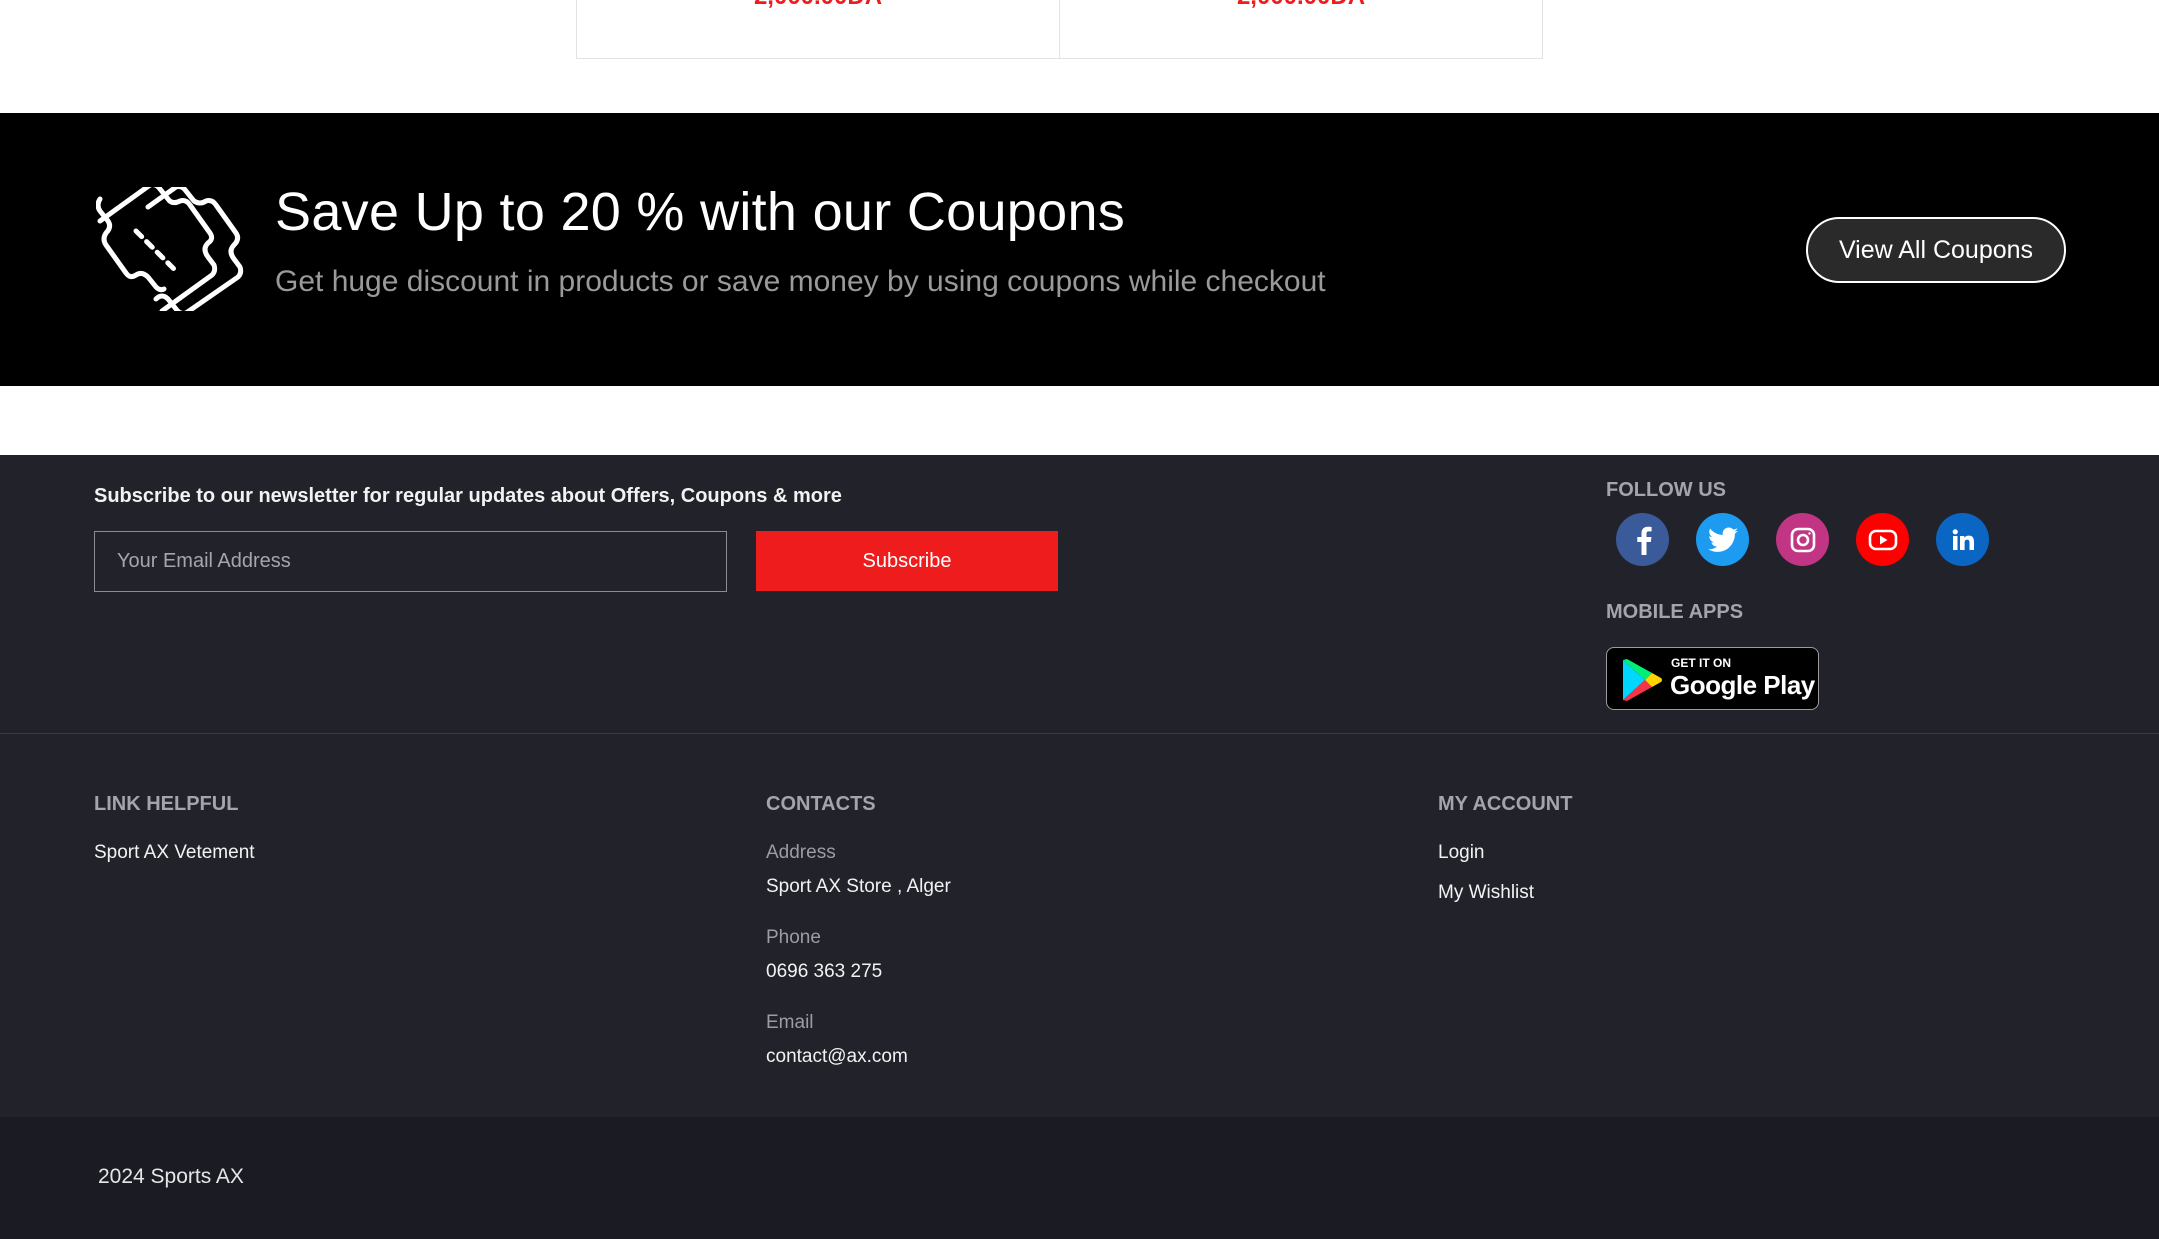 This screenshot has width=2159, height=1239. I want to click on product-strip: 2,000.00DA 2,000.00DA, so click(1079, 56).